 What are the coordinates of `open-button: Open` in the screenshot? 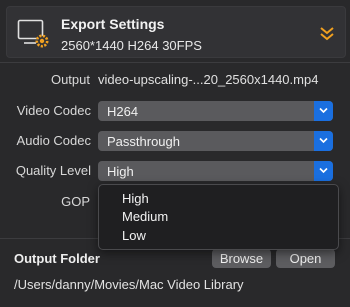 It's located at (305, 258).